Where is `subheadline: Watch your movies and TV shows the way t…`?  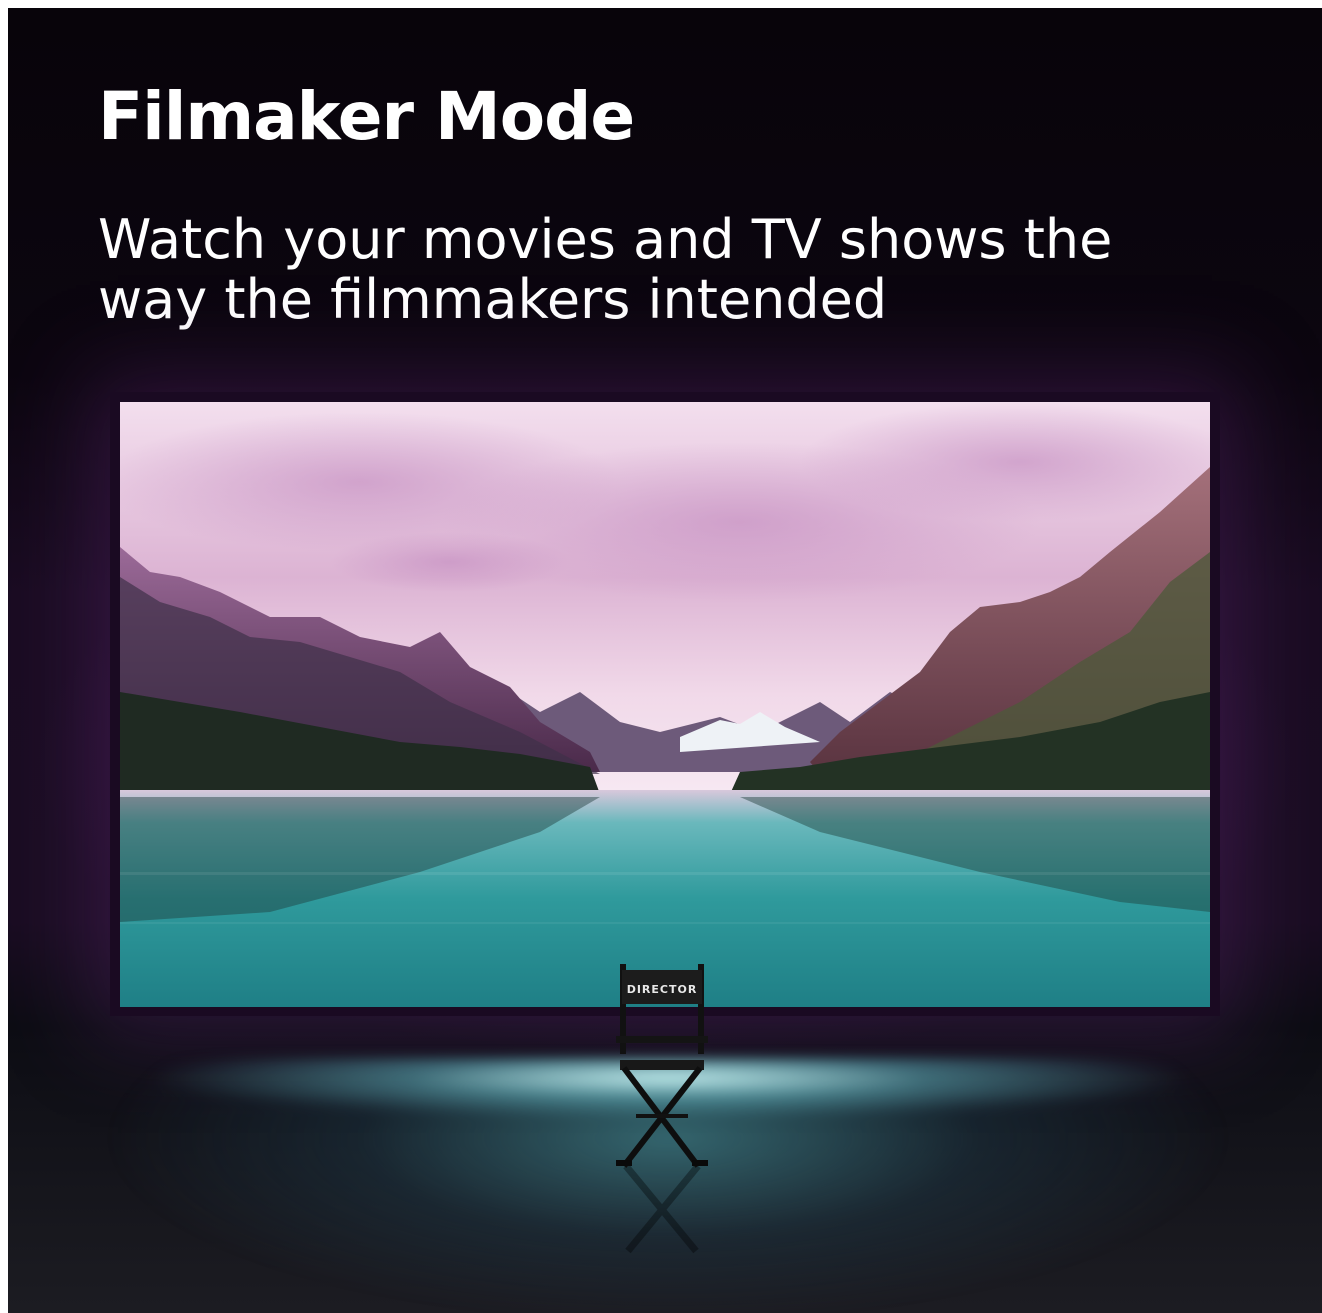 subheadline: Watch your movies and TV shows the way t… is located at coordinates (605, 269).